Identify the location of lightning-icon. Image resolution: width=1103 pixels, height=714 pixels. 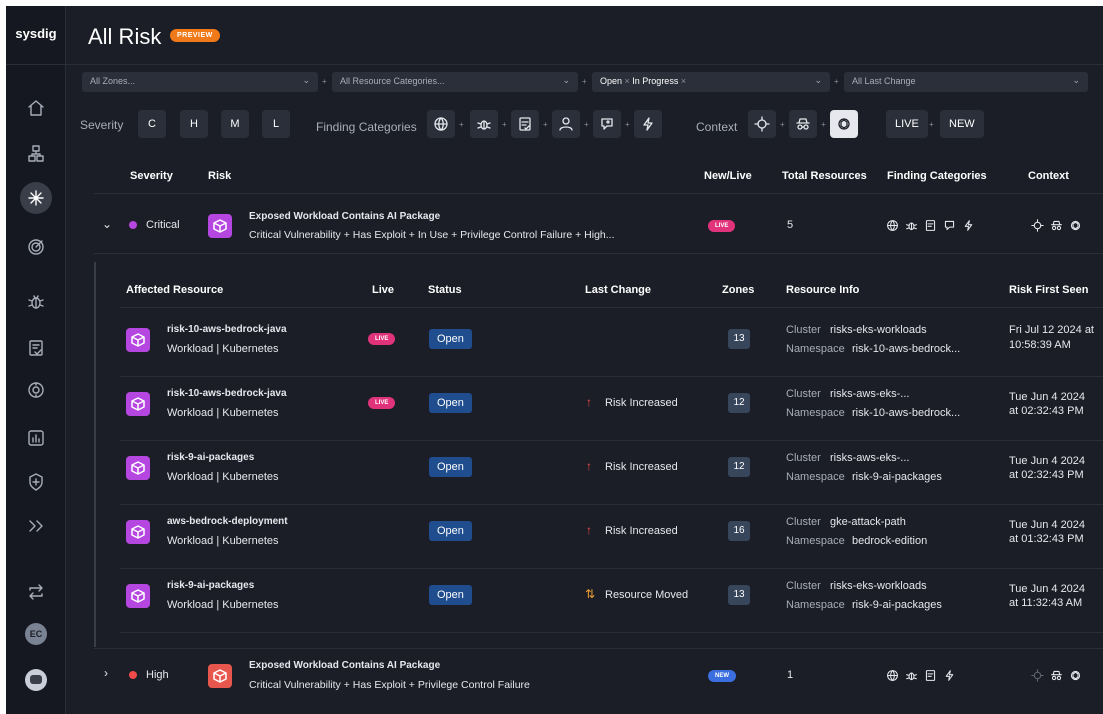
(968, 225).